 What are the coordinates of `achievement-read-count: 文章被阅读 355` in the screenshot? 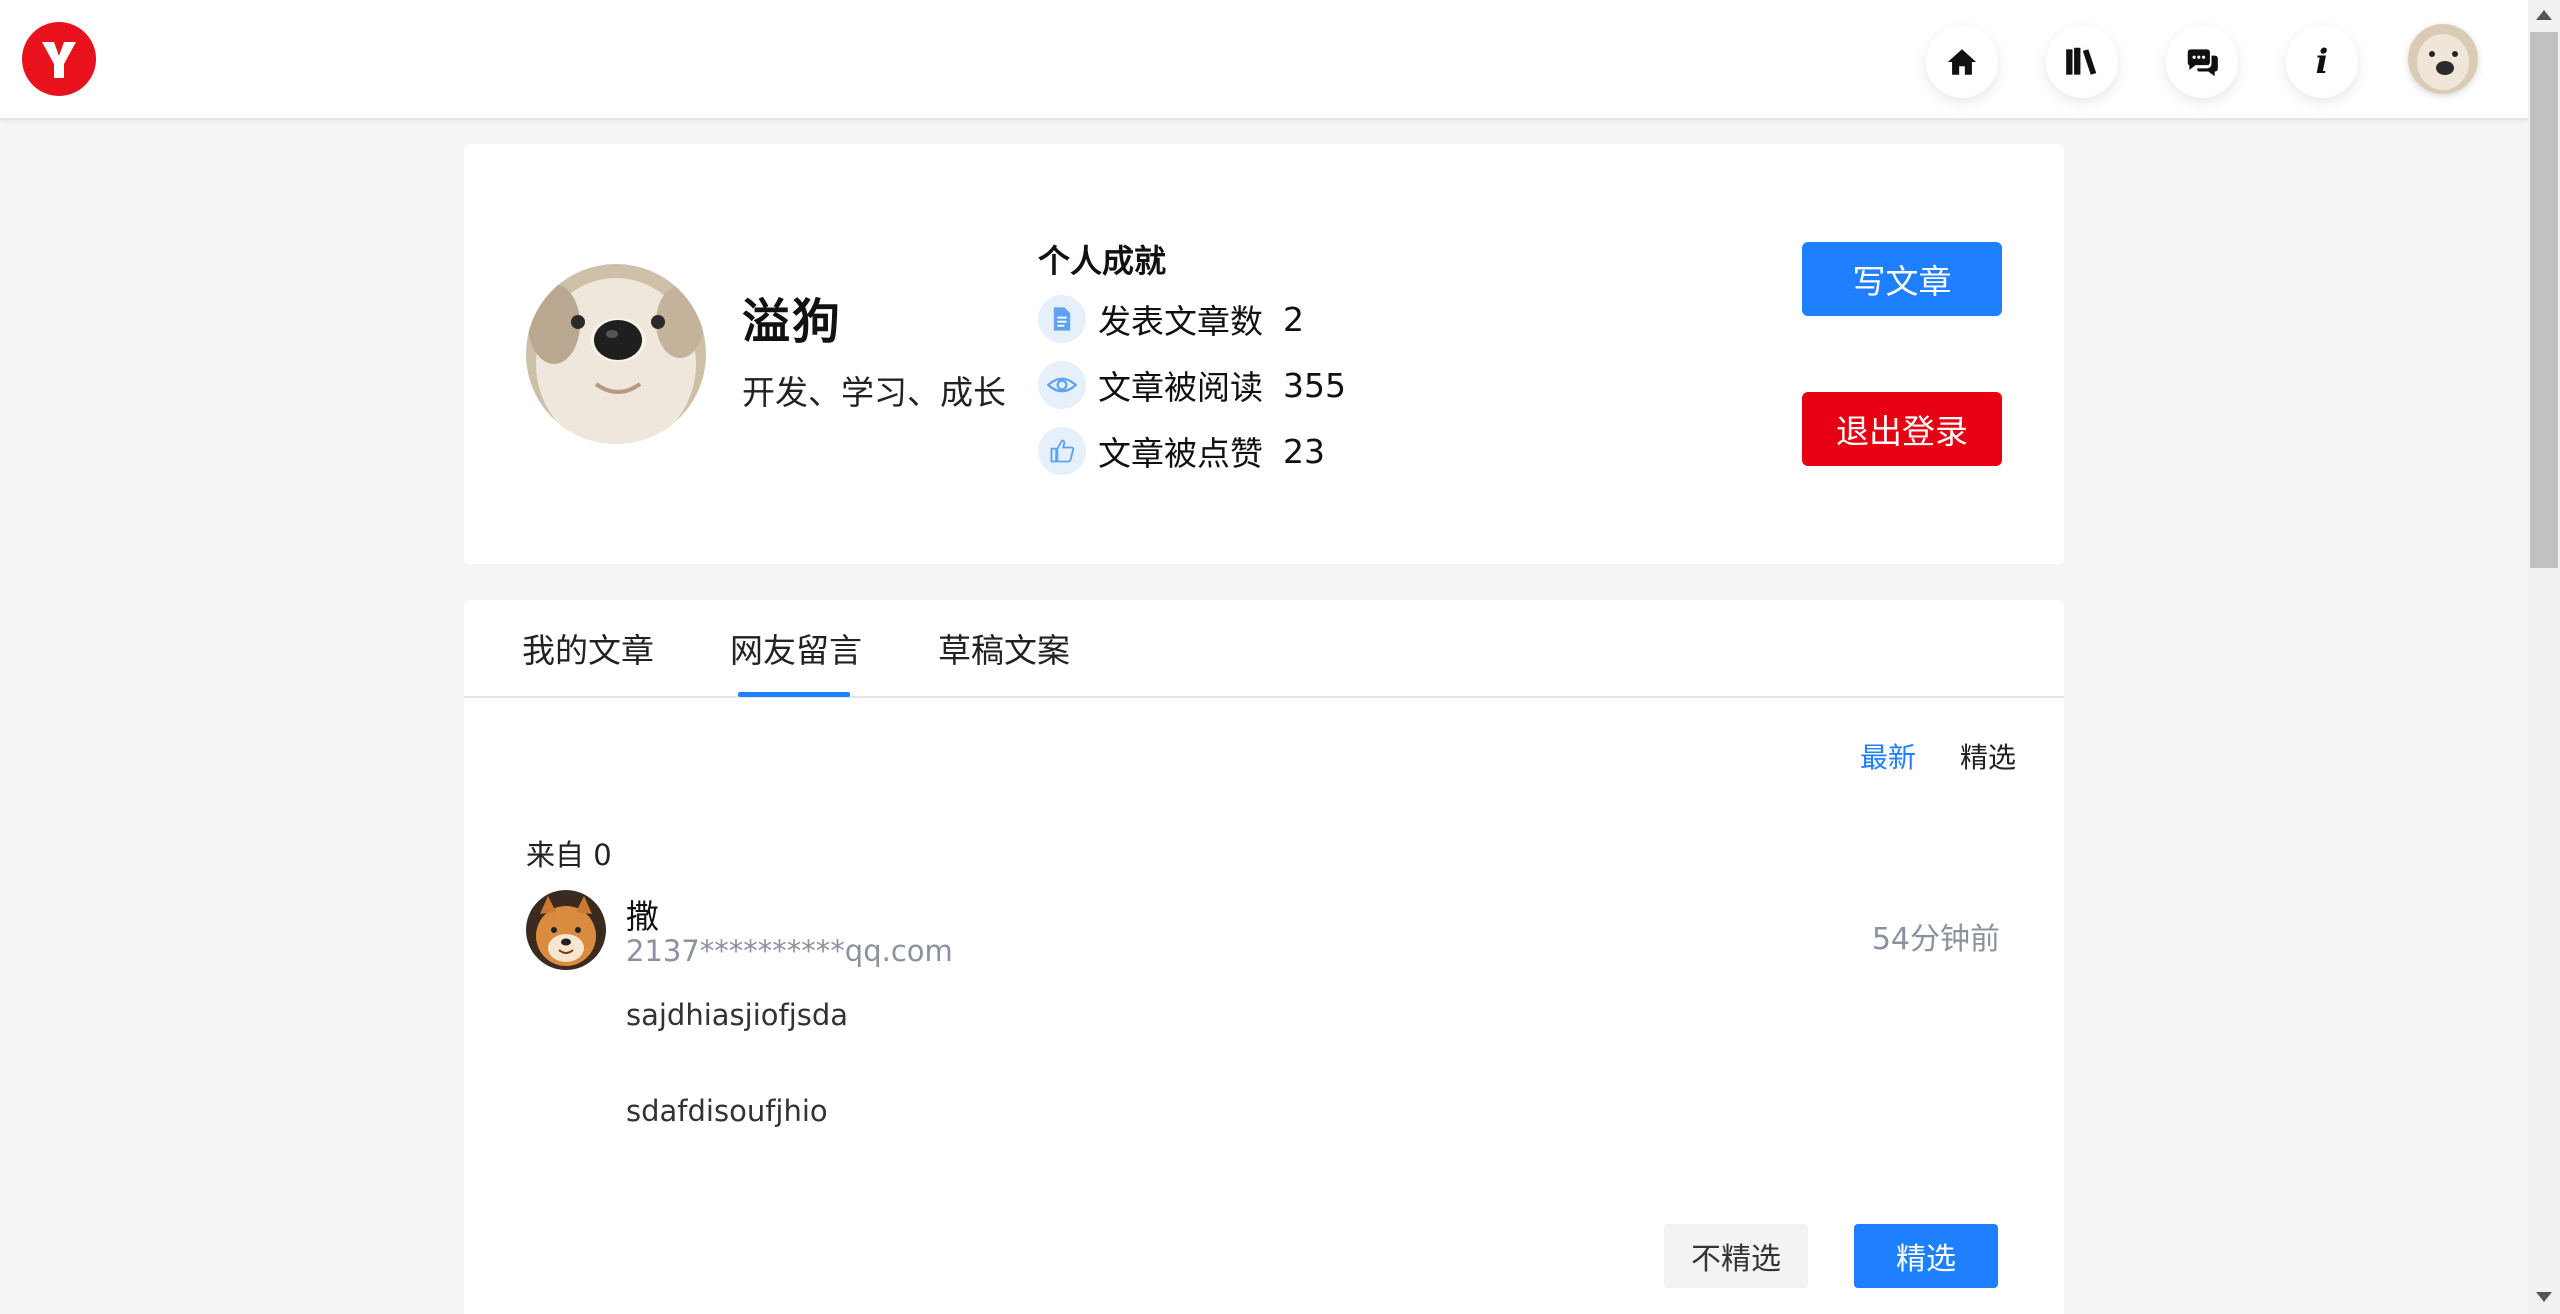 It's located at (1192, 385).